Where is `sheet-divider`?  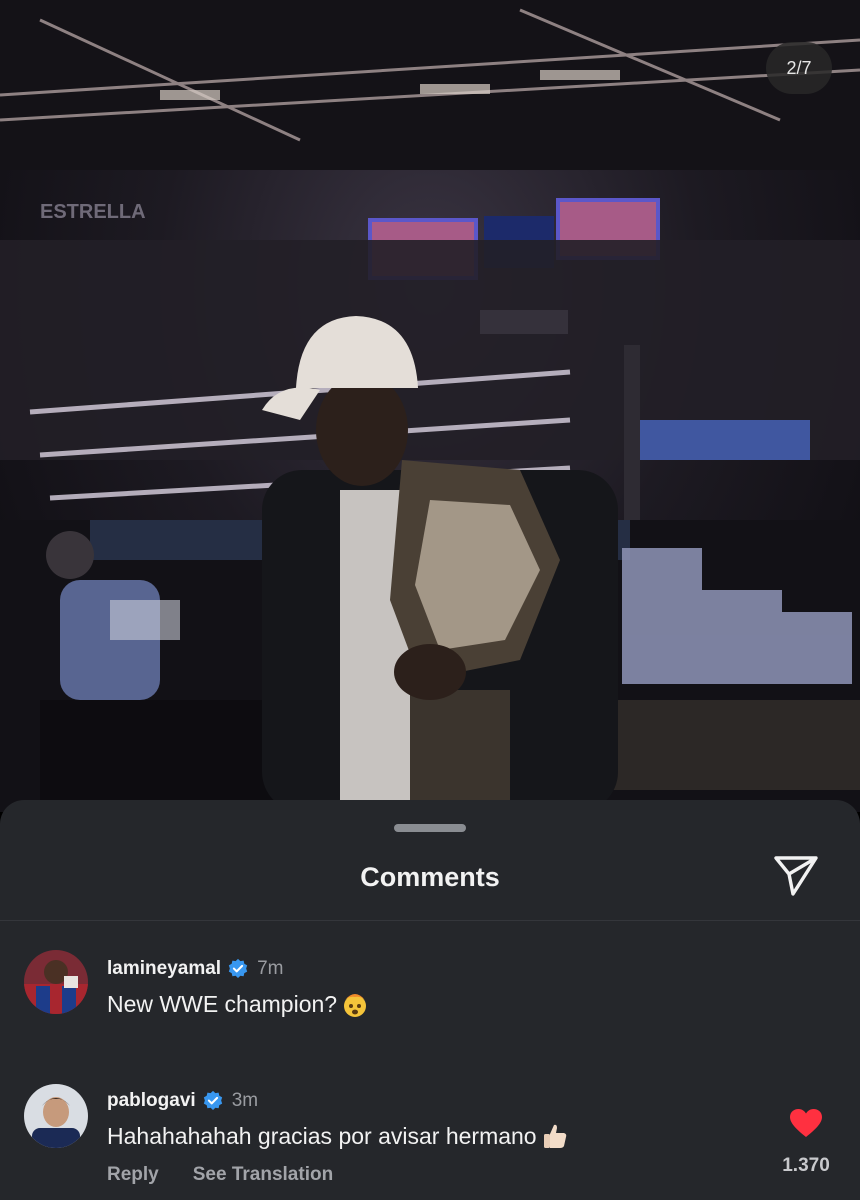
sheet-divider is located at coordinates (430, 920).